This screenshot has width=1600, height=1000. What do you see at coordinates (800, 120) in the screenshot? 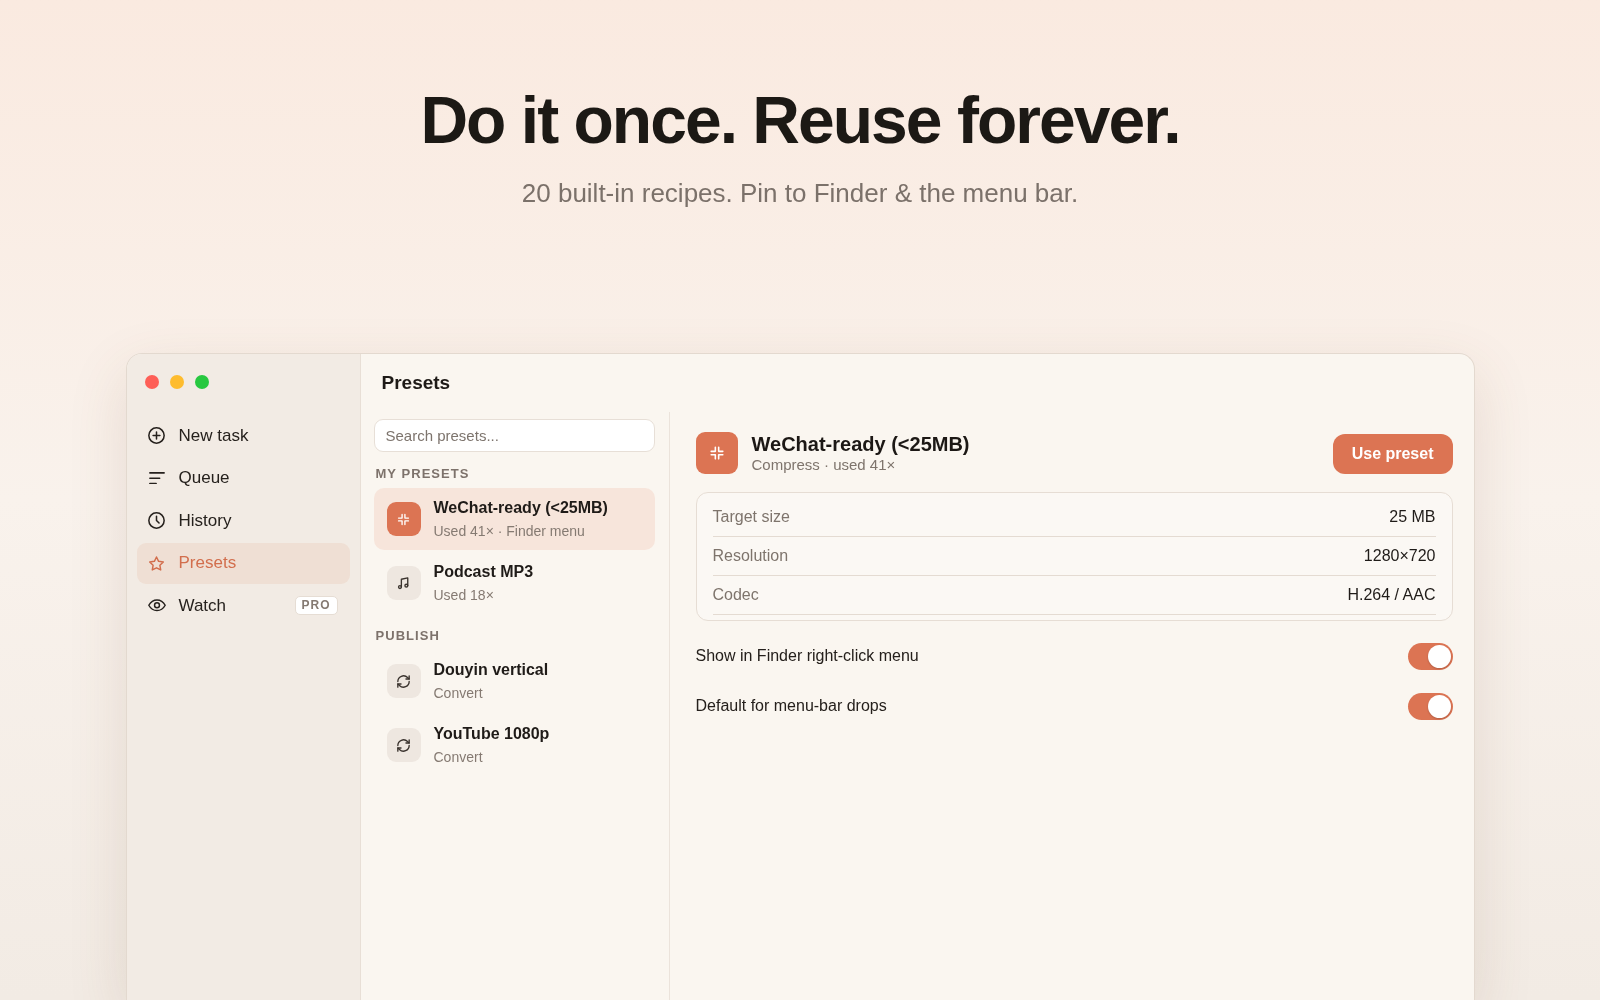
I see `hero-headline: Do it once. Reuse forever.` at bounding box center [800, 120].